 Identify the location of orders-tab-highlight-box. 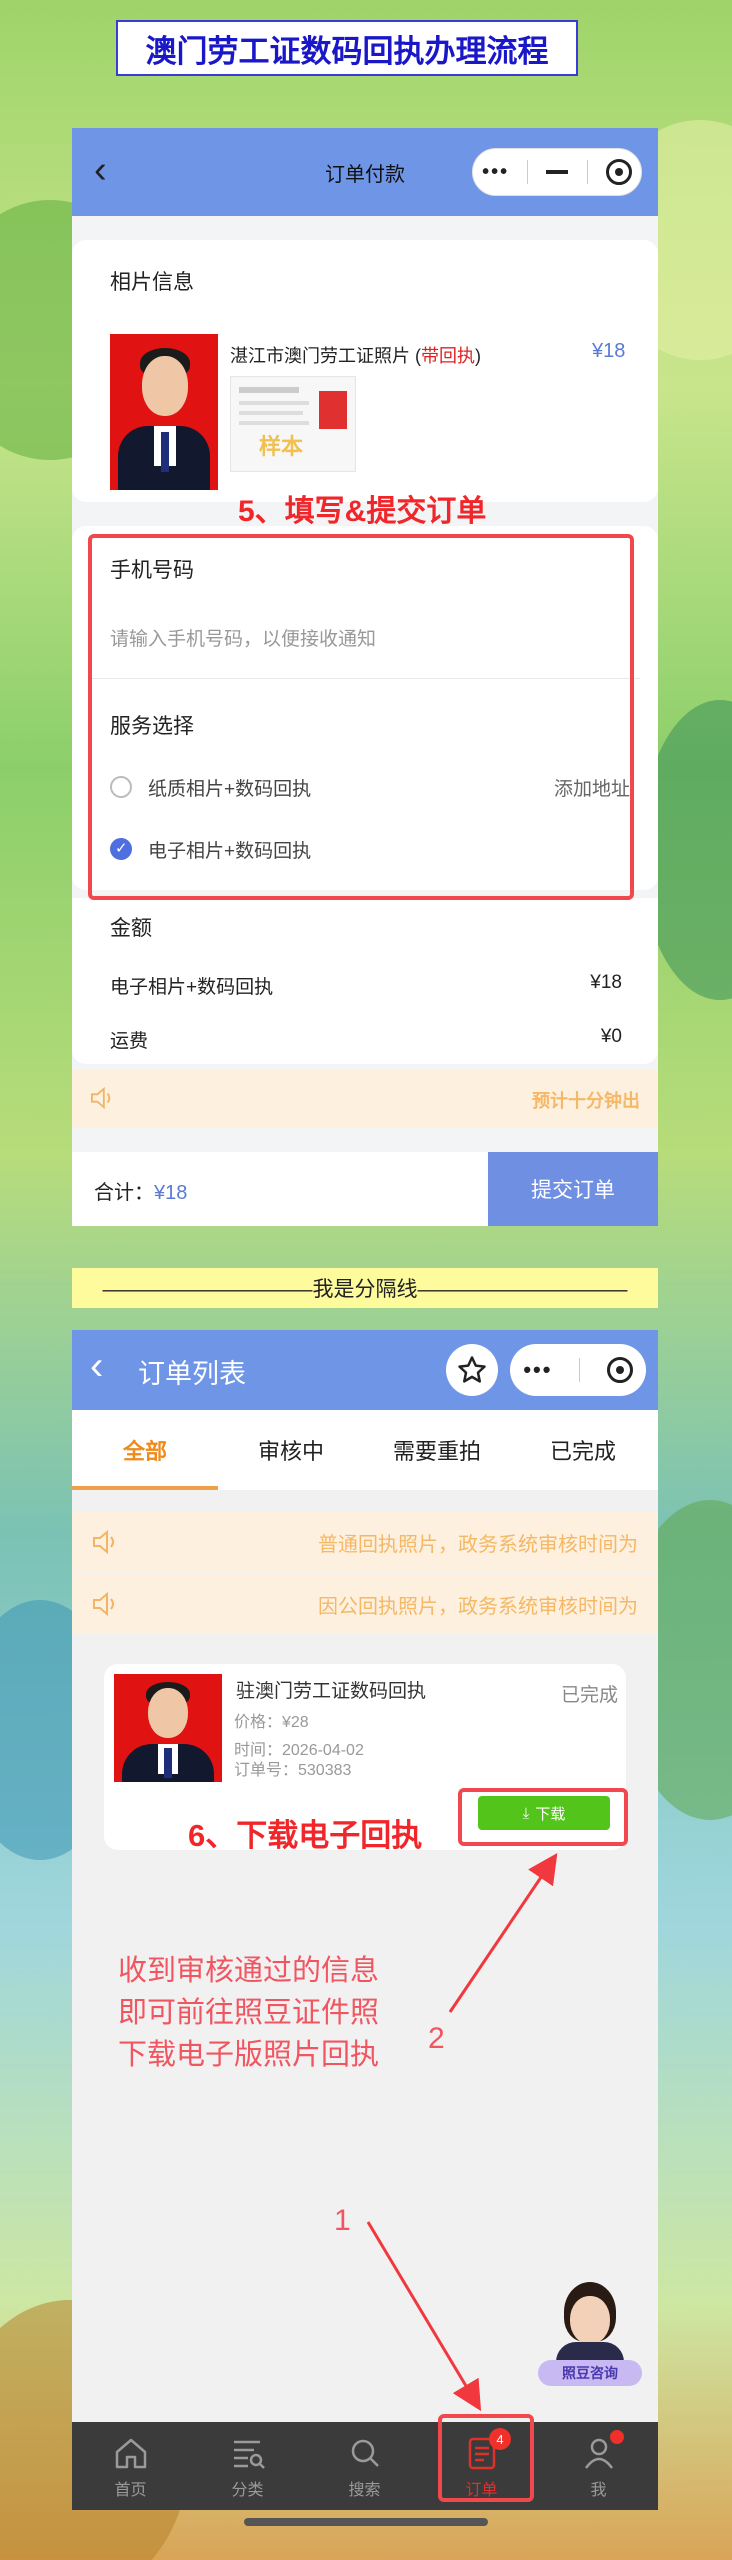
(486, 2458).